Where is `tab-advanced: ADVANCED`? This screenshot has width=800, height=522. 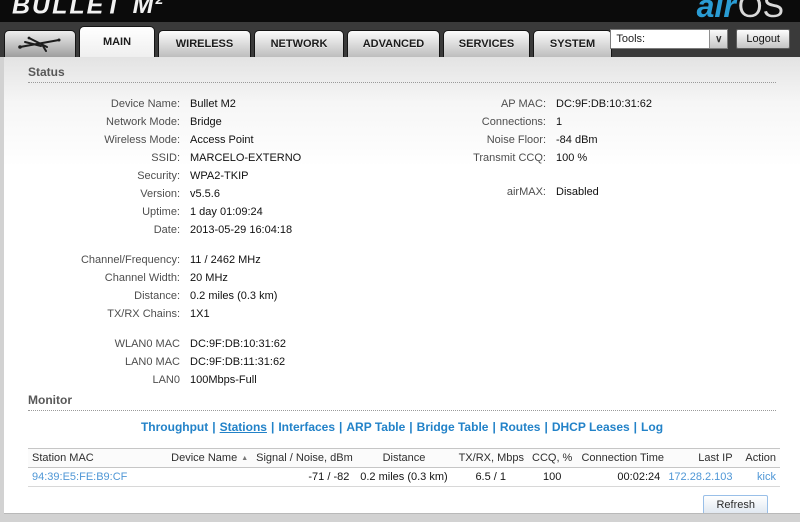
tab-advanced: ADVANCED is located at coordinates (393, 43).